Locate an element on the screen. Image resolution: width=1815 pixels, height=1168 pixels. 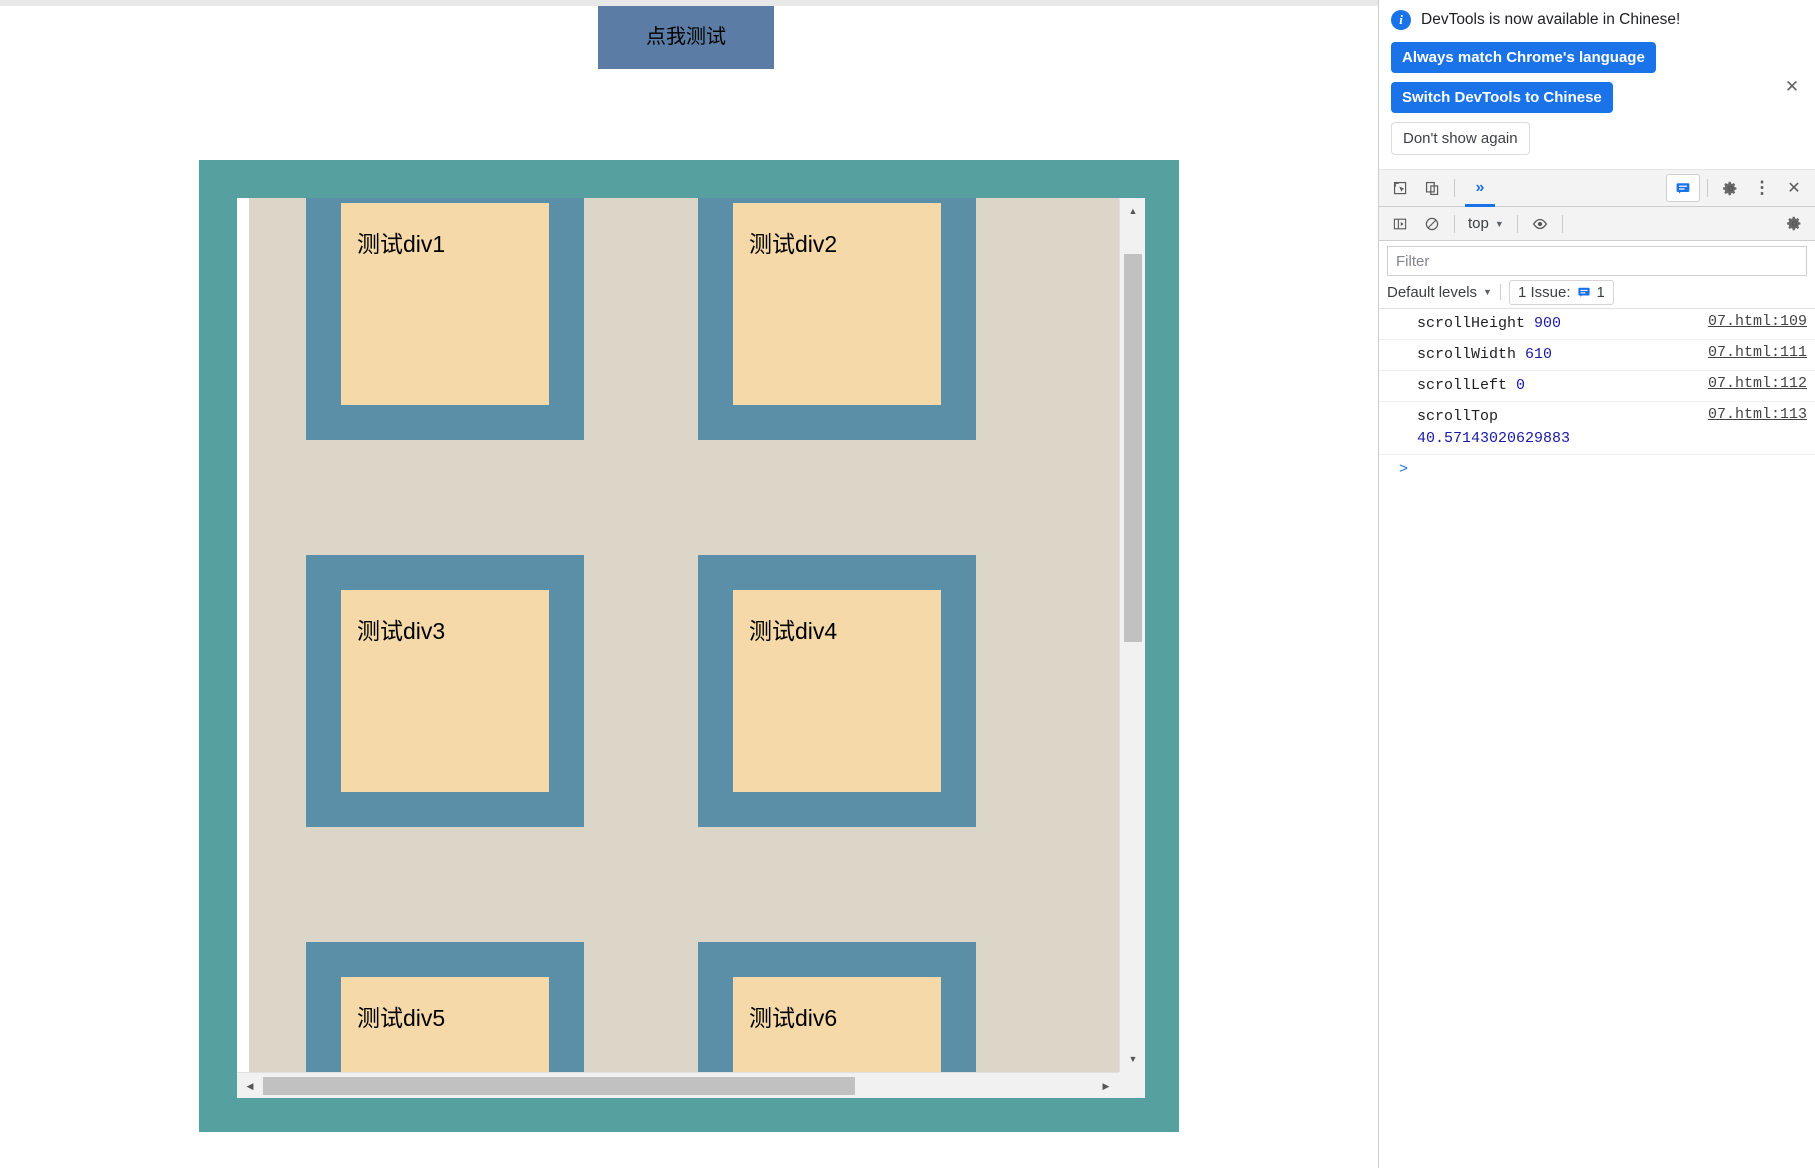
info-icon: i is located at coordinates (1401, 20).